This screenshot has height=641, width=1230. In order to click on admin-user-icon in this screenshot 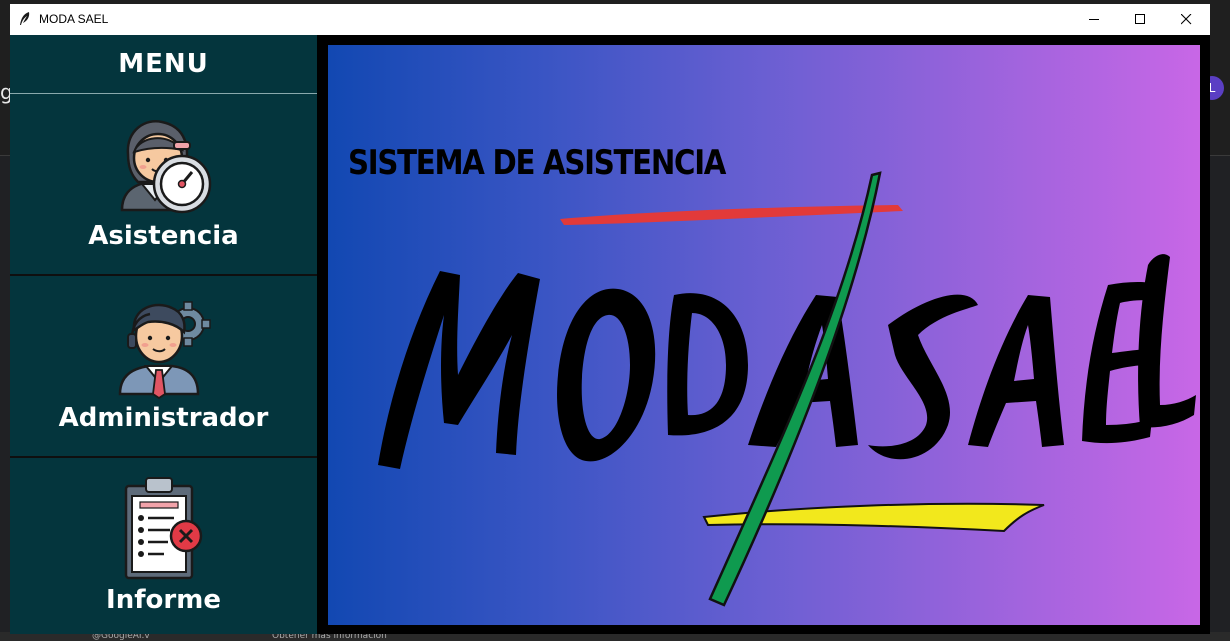, I will do `click(164, 350)`.